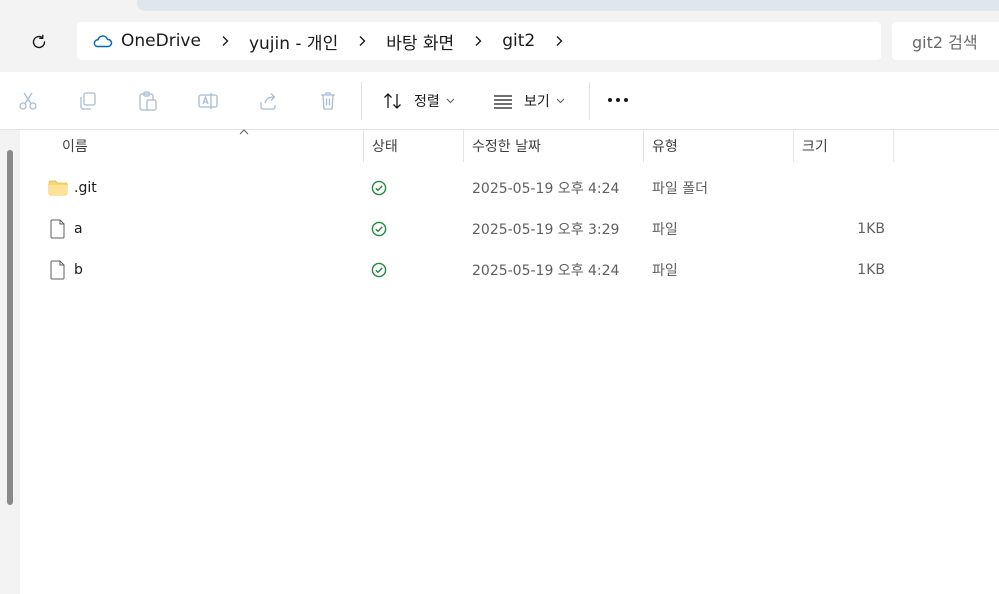  I want to click on sort-label: 정렬, so click(427, 102).